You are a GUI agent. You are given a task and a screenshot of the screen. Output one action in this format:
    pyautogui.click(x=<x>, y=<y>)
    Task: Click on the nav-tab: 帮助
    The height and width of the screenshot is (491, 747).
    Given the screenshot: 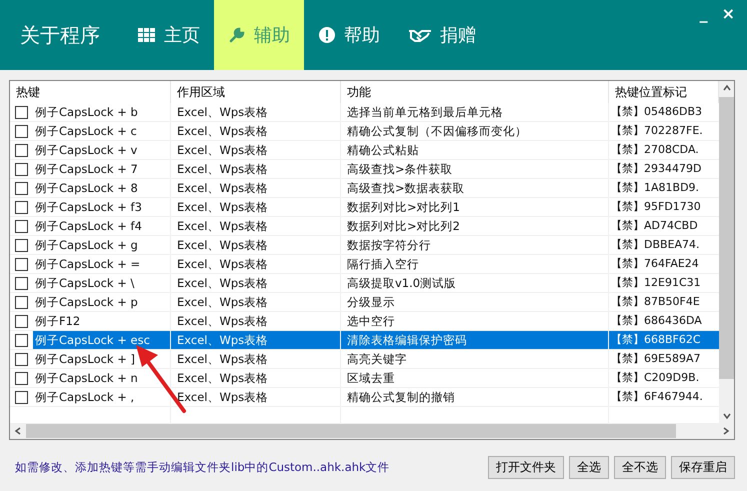 What is the action you would take?
    pyautogui.click(x=349, y=35)
    